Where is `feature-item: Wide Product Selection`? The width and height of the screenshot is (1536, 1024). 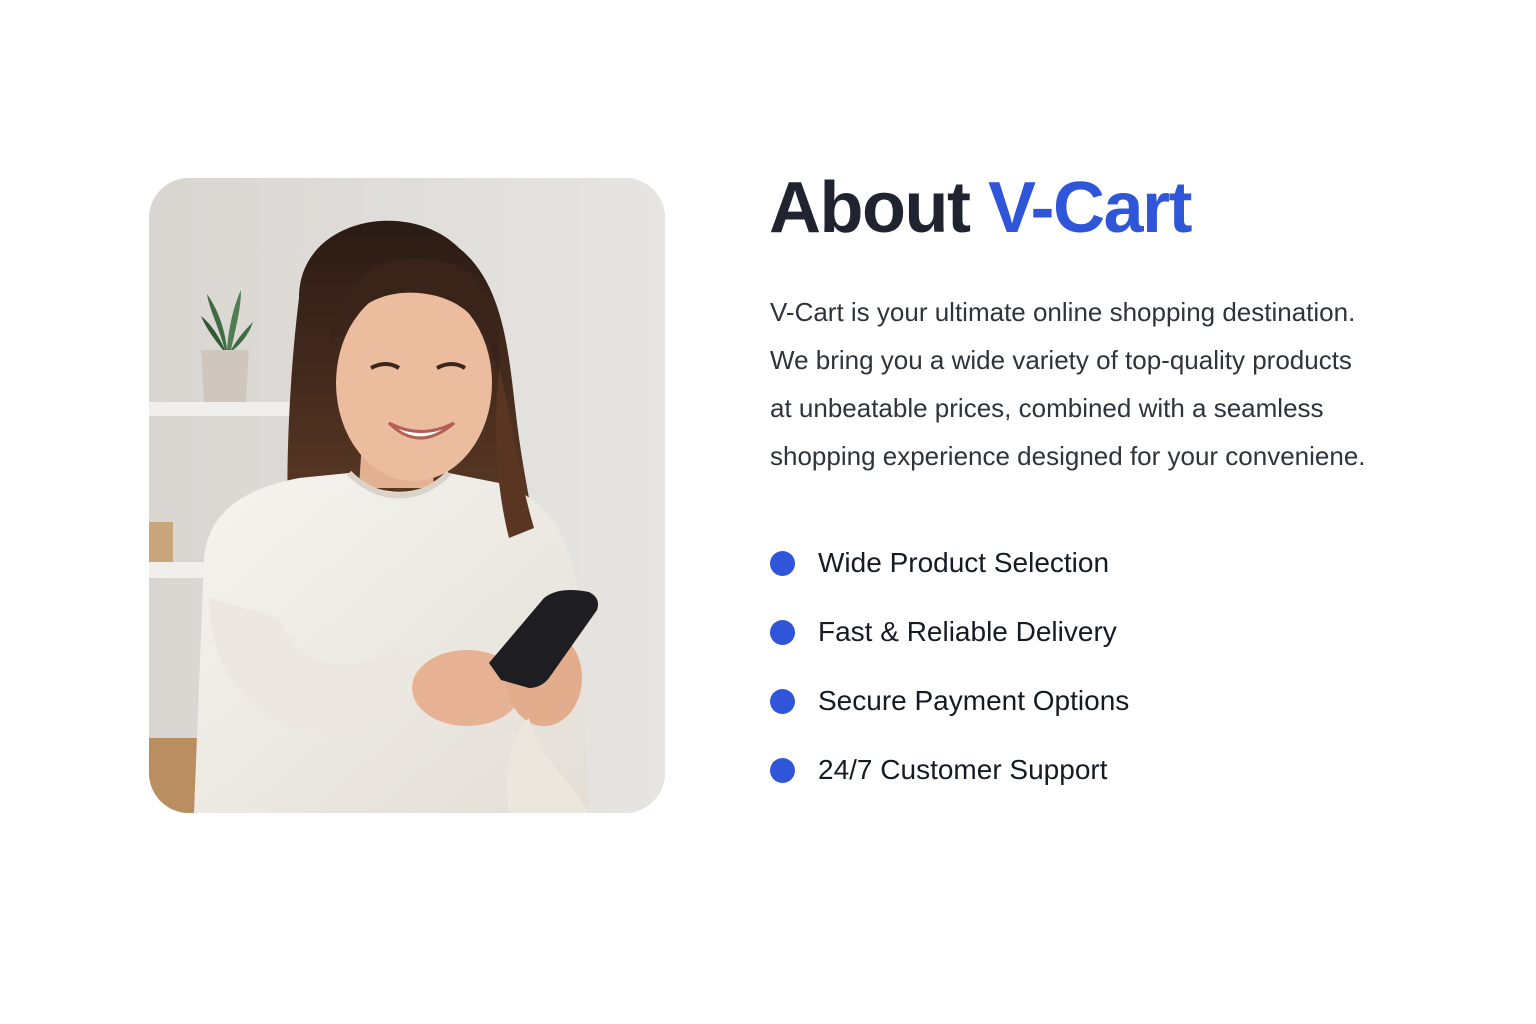
feature-item: Wide Product Selection is located at coordinates (949, 563).